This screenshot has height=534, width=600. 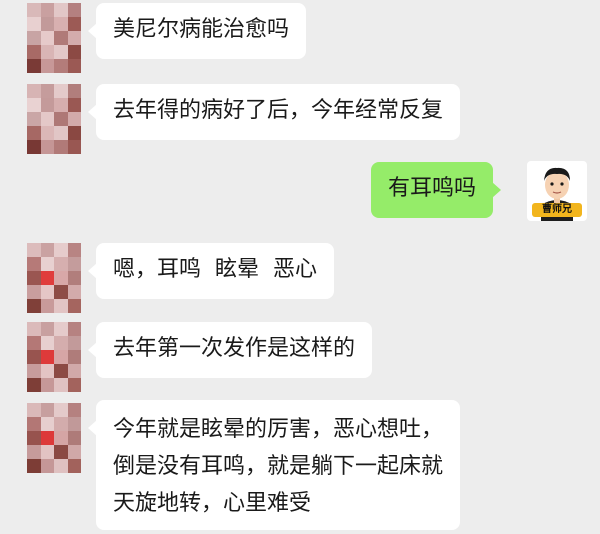 What do you see at coordinates (557, 191) in the screenshot?
I see `self-avatar: 曹师兄` at bounding box center [557, 191].